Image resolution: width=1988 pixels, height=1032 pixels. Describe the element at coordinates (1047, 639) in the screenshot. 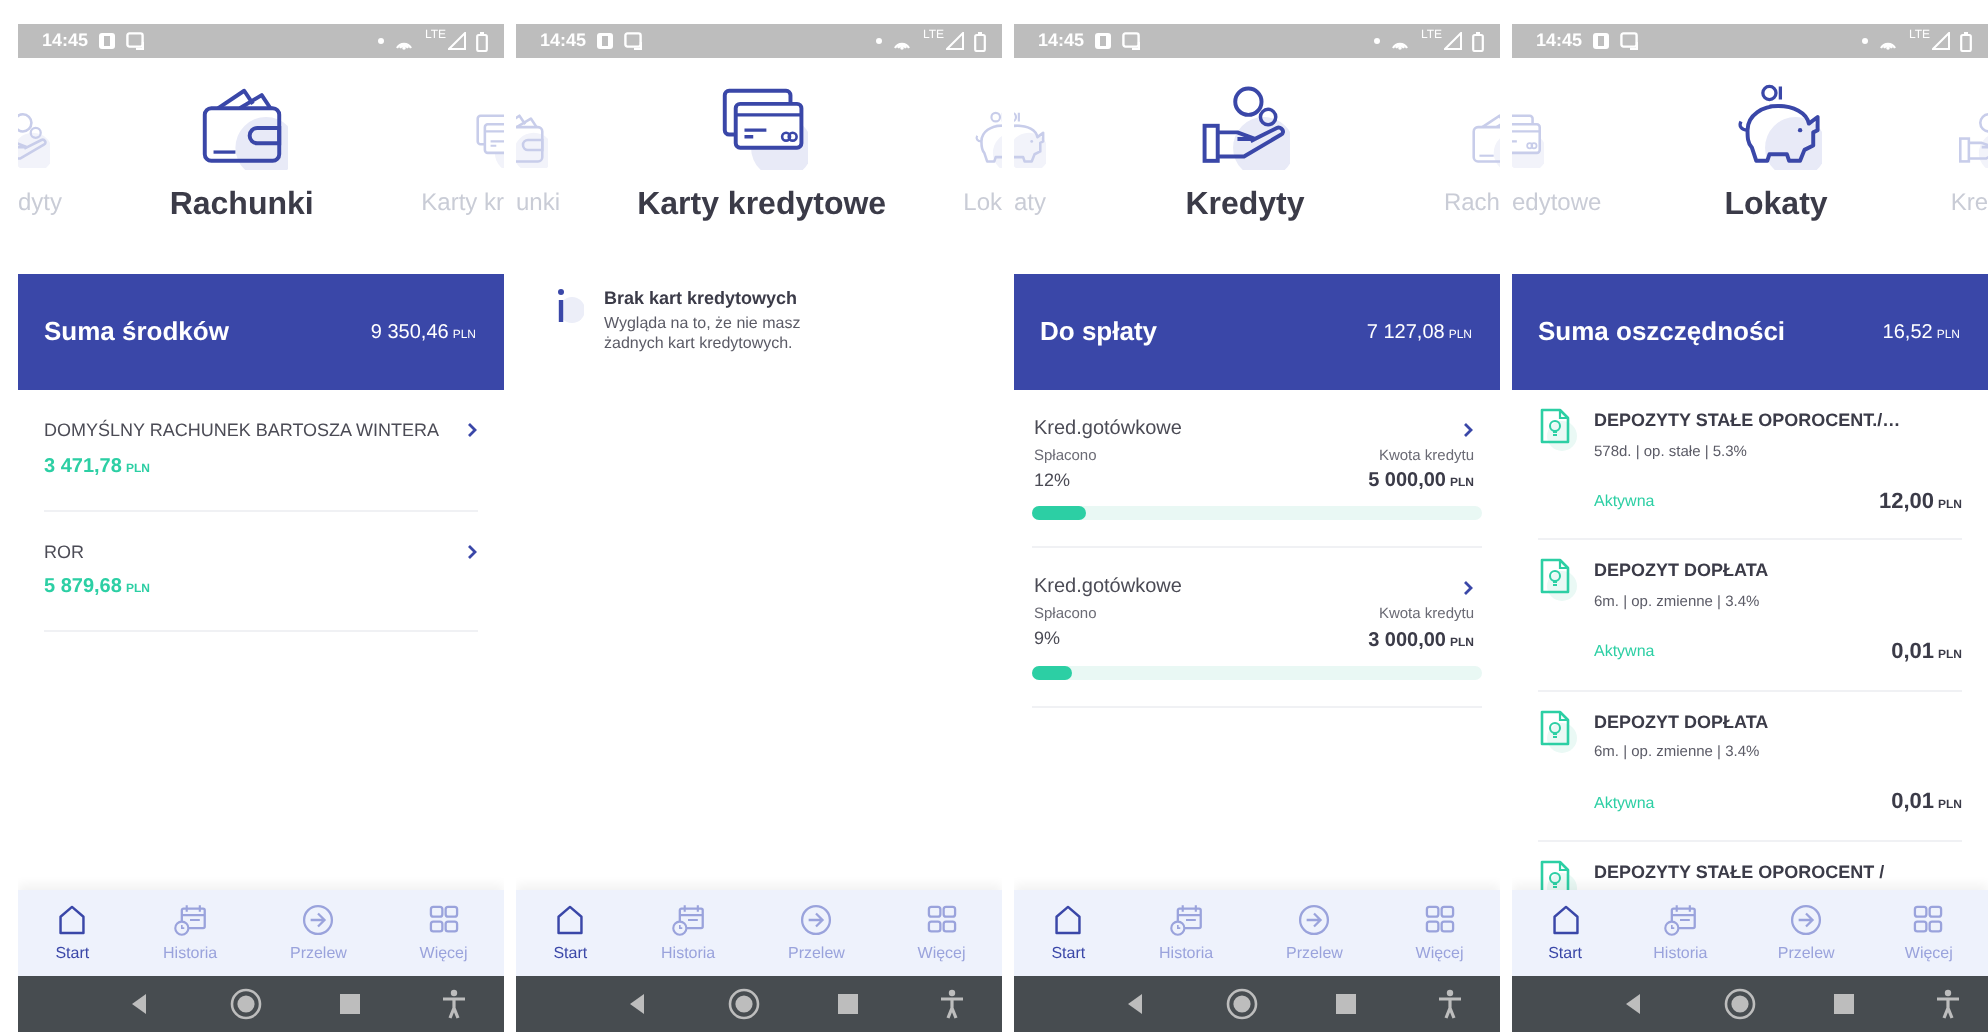

I see `repaid-percent: 9%` at that location.